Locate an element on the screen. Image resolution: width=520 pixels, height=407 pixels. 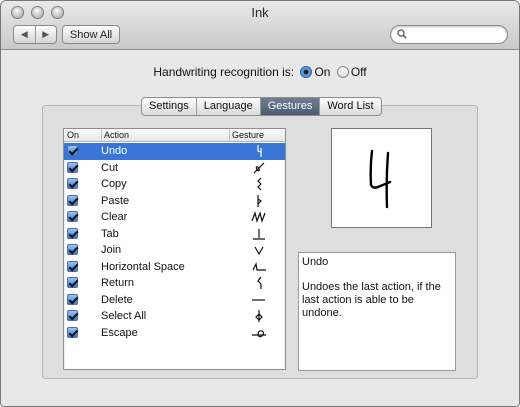
window-title: Ink is located at coordinates (260, 12).